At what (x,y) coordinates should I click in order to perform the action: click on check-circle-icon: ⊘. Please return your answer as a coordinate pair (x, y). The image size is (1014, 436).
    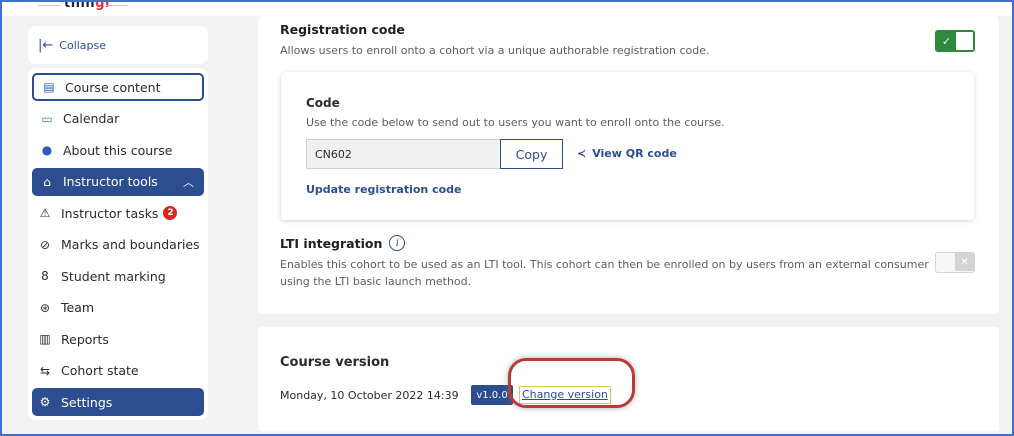
    Looking at the image, I should click on (45, 244).